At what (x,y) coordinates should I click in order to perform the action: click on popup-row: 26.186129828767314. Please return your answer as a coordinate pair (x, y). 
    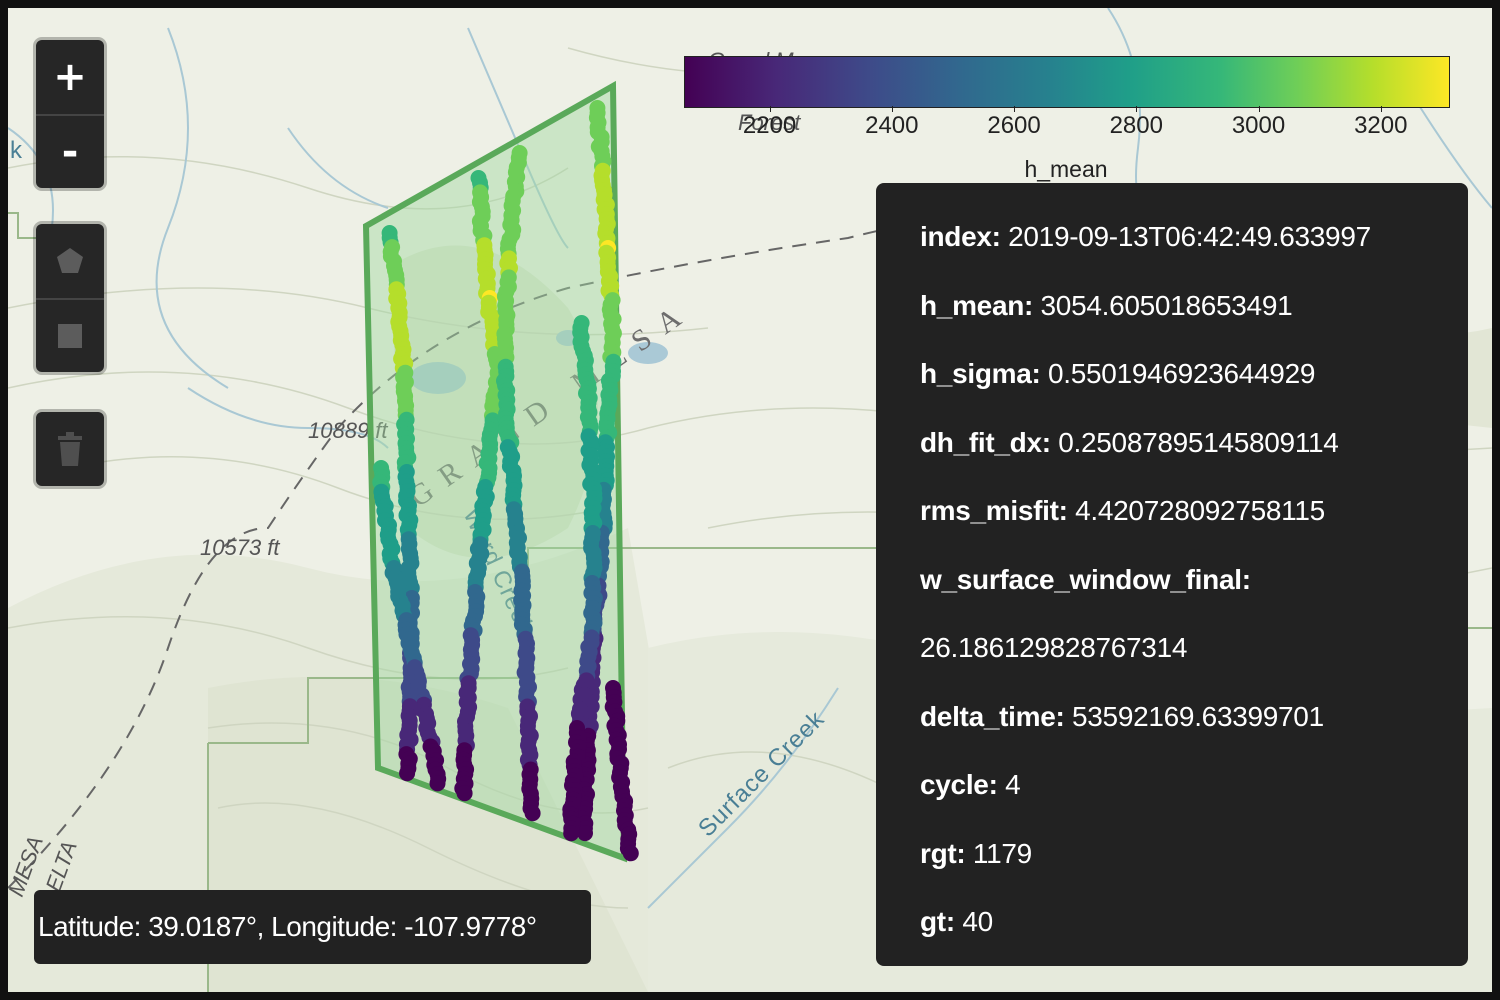
    Looking at the image, I should click on (1194, 648).